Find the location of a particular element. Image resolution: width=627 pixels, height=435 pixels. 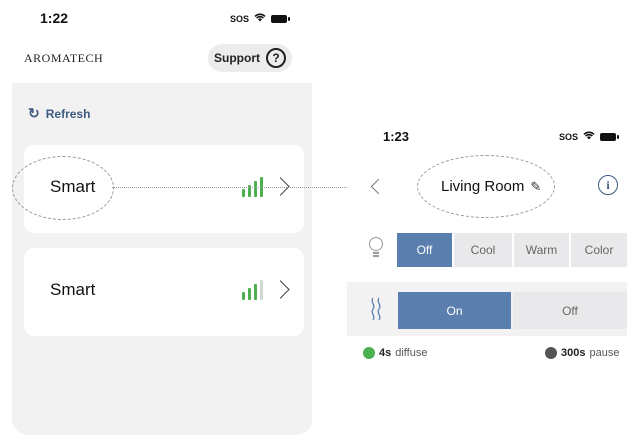

highlight-oval-room is located at coordinates (486, 186).